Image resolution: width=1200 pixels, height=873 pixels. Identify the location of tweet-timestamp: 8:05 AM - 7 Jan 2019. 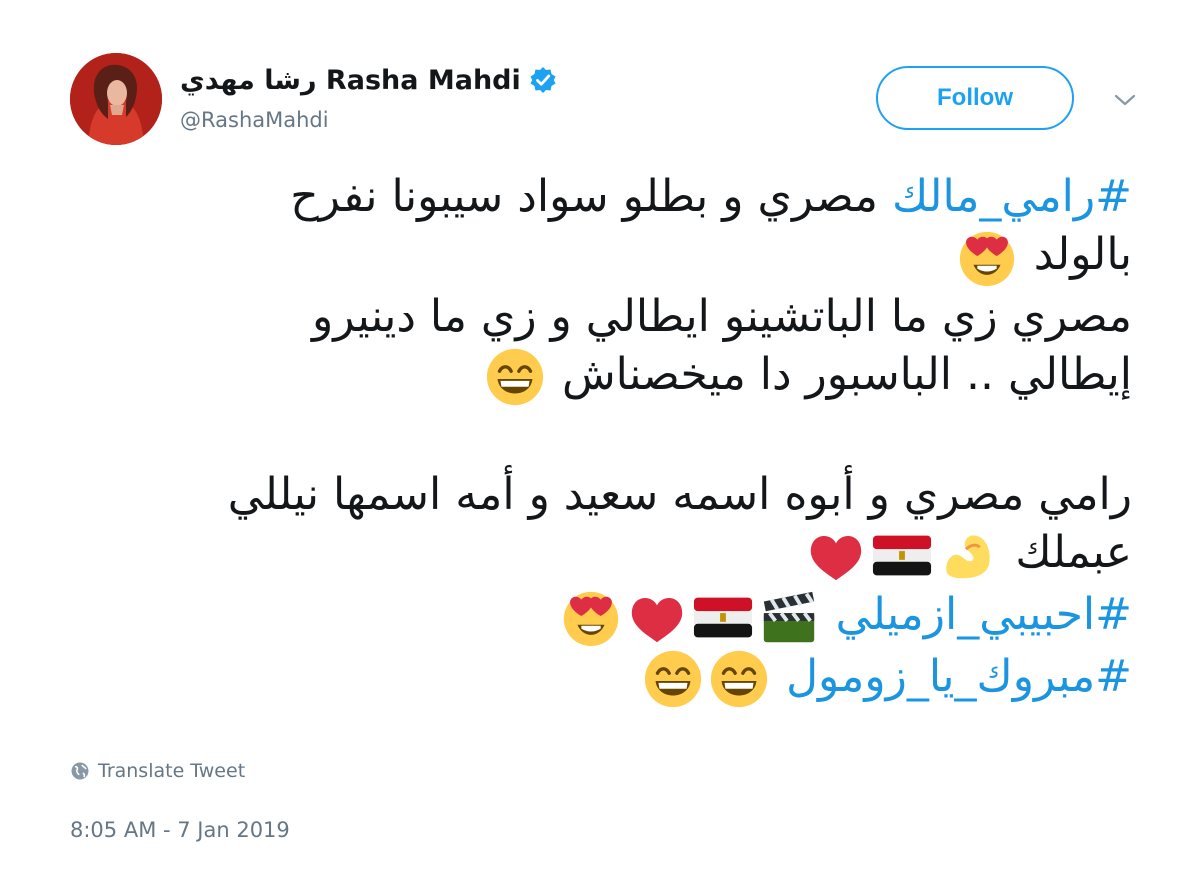
(180, 830).